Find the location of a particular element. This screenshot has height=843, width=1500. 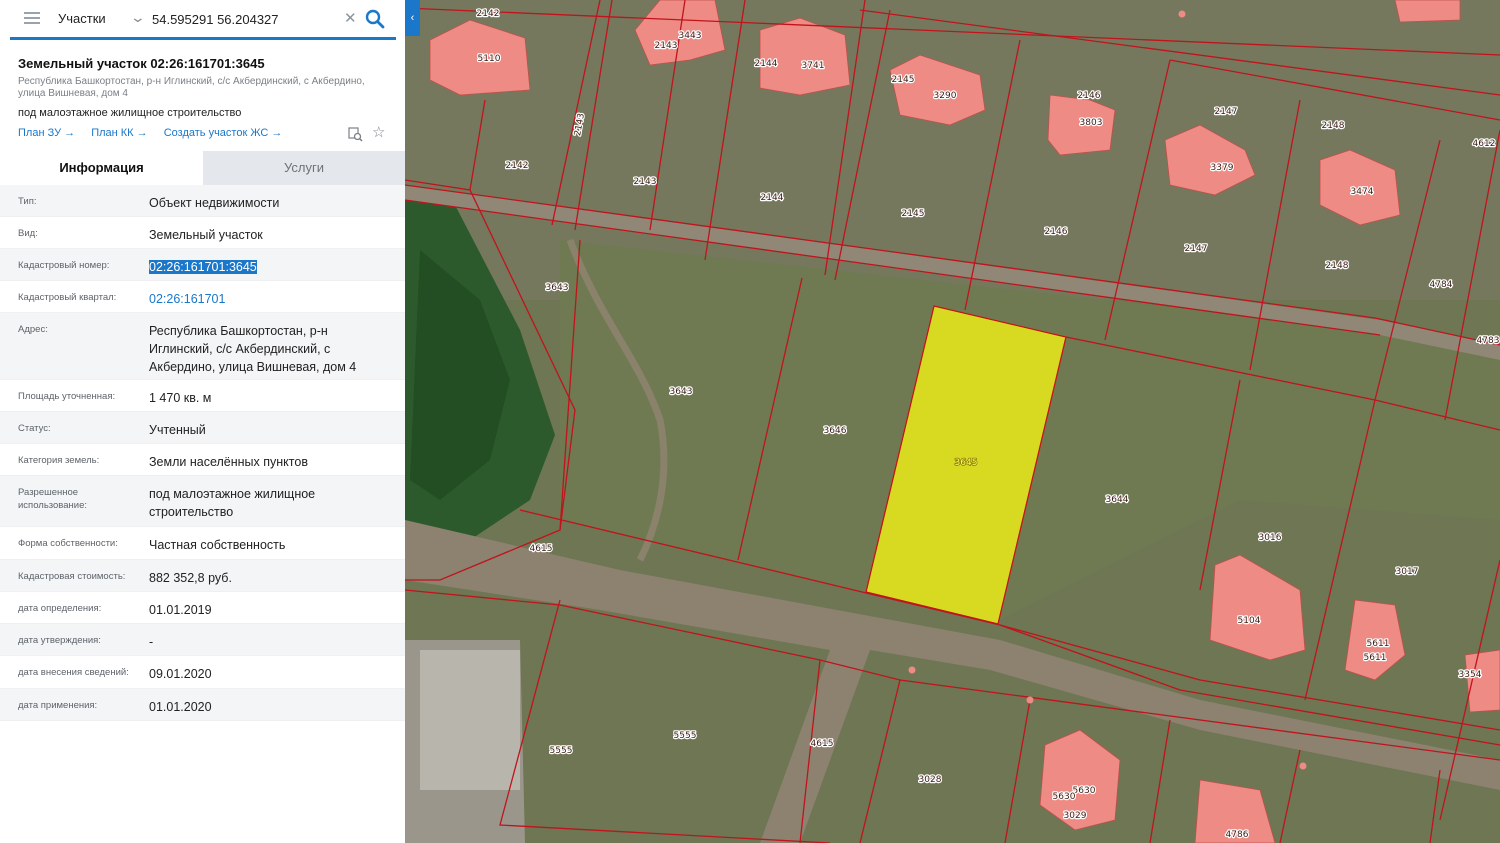

parcel-label: 4612 is located at coordinates (1484, 144).